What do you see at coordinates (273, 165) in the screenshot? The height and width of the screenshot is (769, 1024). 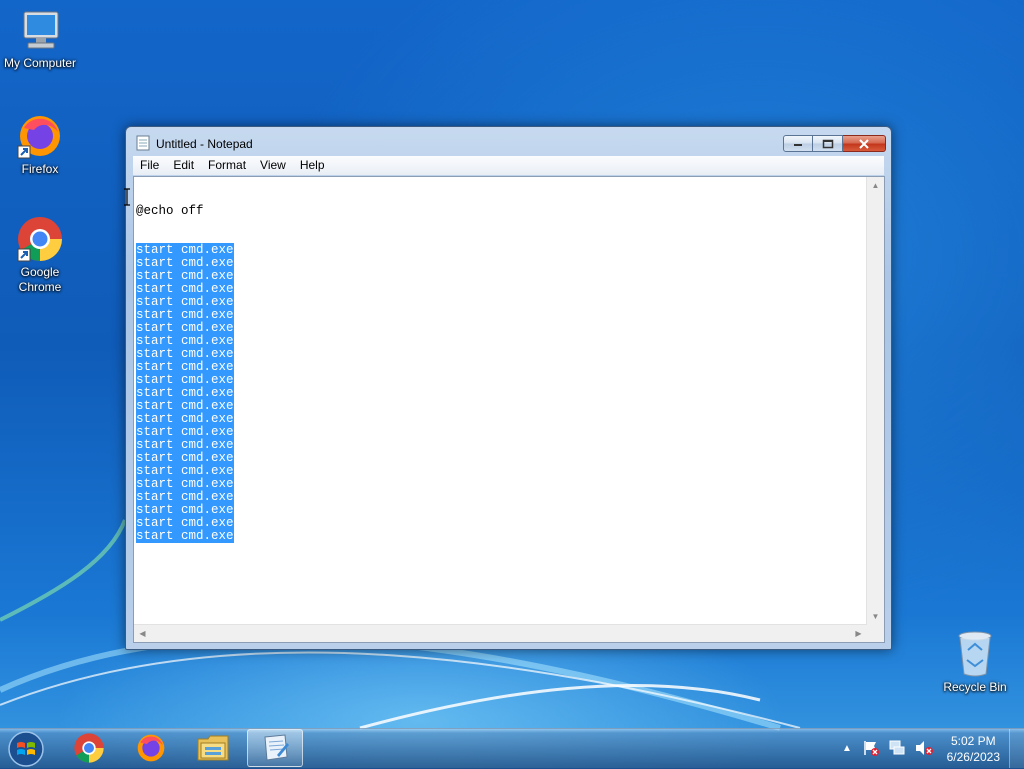 I see `menu-view: View` at bounding box center [273, 165].